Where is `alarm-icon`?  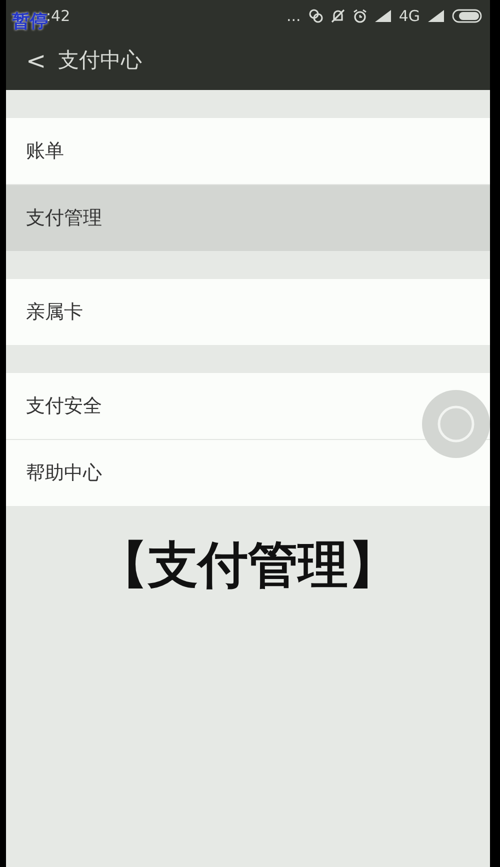 alarm-icon is located at coordinates (359, 16).